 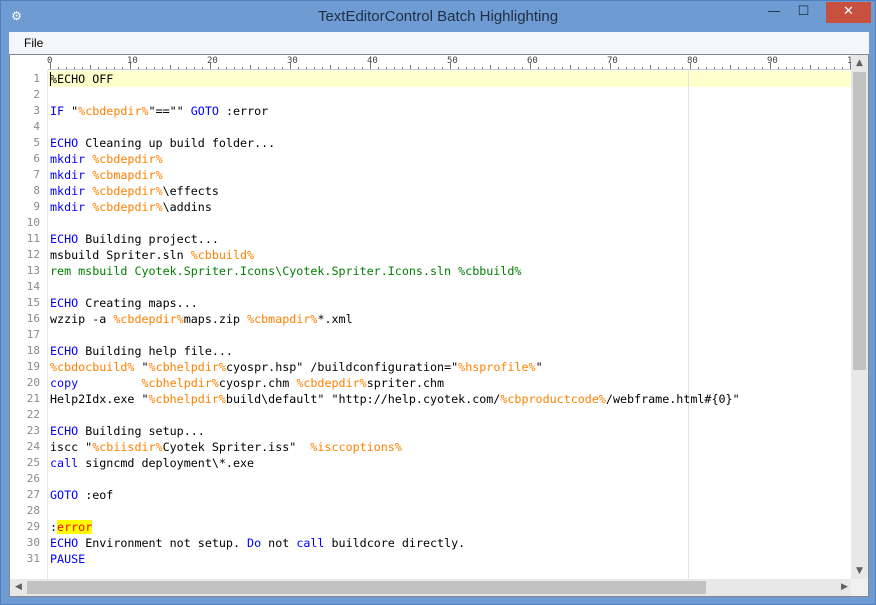 What do you see at coordinates (33, 446) in the screenshot?
I see `line-number: 24` at bounding box center [33, 446].